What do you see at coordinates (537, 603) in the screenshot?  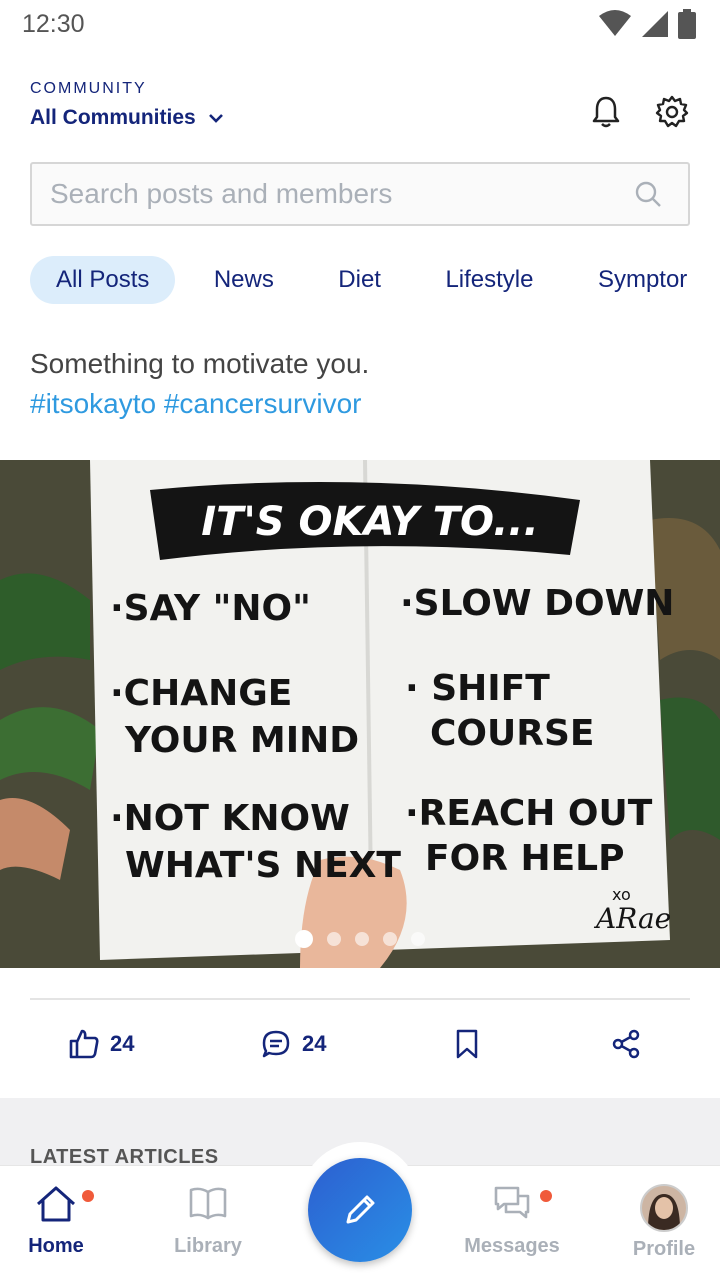 I see `right-item-1: ·SLOW DOWN` at bounding box center [537, 603].